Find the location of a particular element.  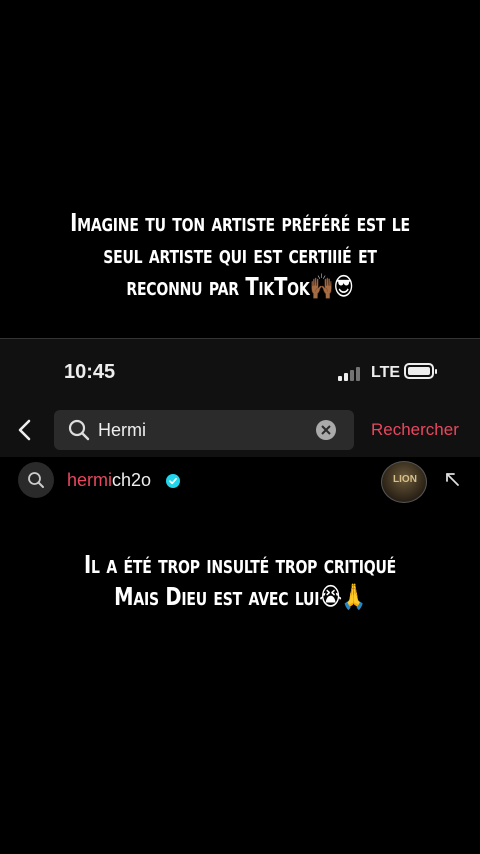

bottom-caption-line-1: Il a été trop insulté trop critiqué is located at coordinates (240, 564).